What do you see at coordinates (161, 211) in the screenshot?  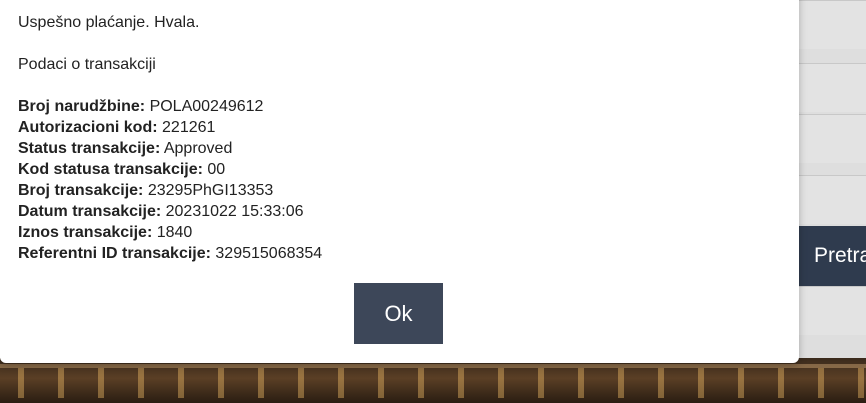 I see `detail-transaction-date: Datum transakcije: 20231022 15:33:06` at bounding box center [161, 211].